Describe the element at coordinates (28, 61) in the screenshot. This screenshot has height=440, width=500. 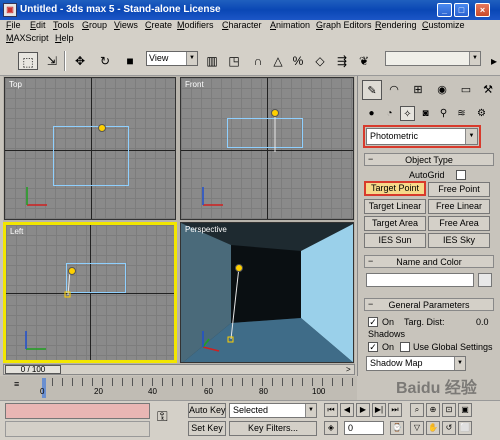
I see `select-object-icon: ⬚` at that location.